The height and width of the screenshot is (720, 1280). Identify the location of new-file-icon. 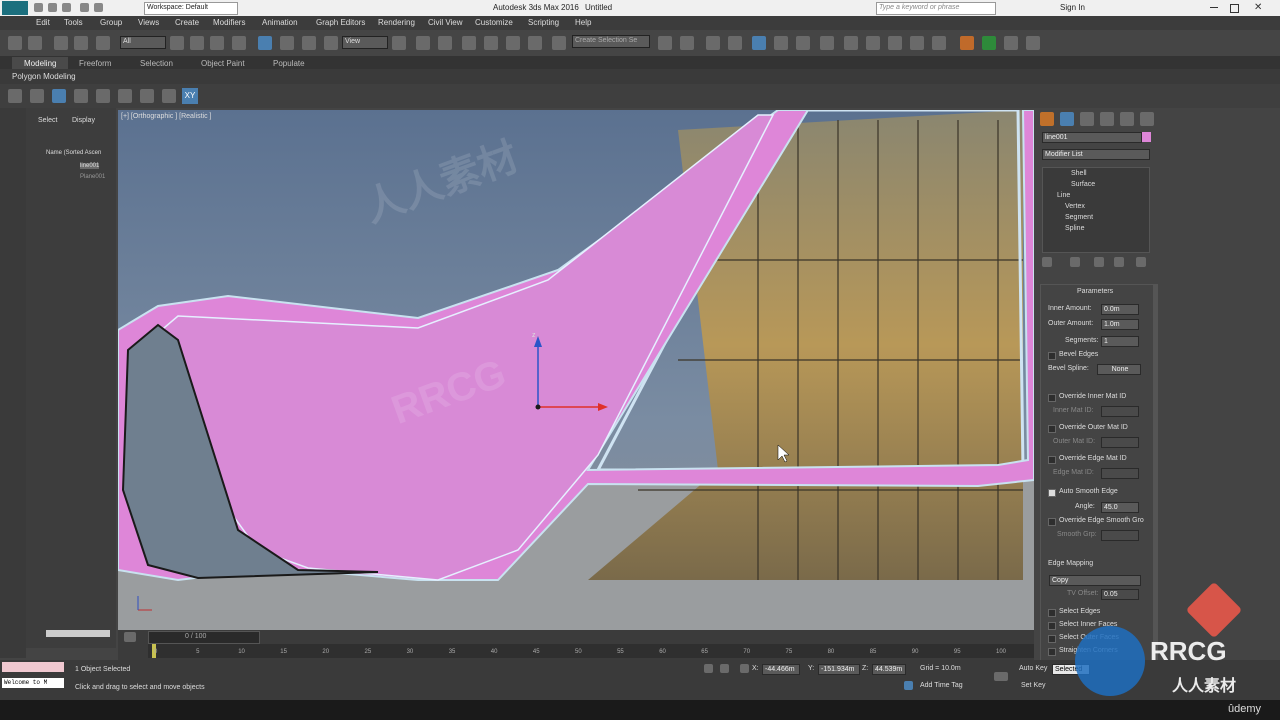
(38, 7).